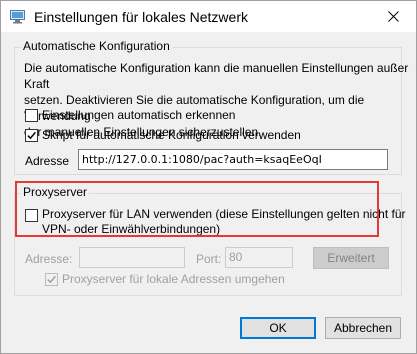 This screenshot has height=354, width=417. I want to click on title-bar: Einstellungen für lokales Netzwerk, so click(208, 16).